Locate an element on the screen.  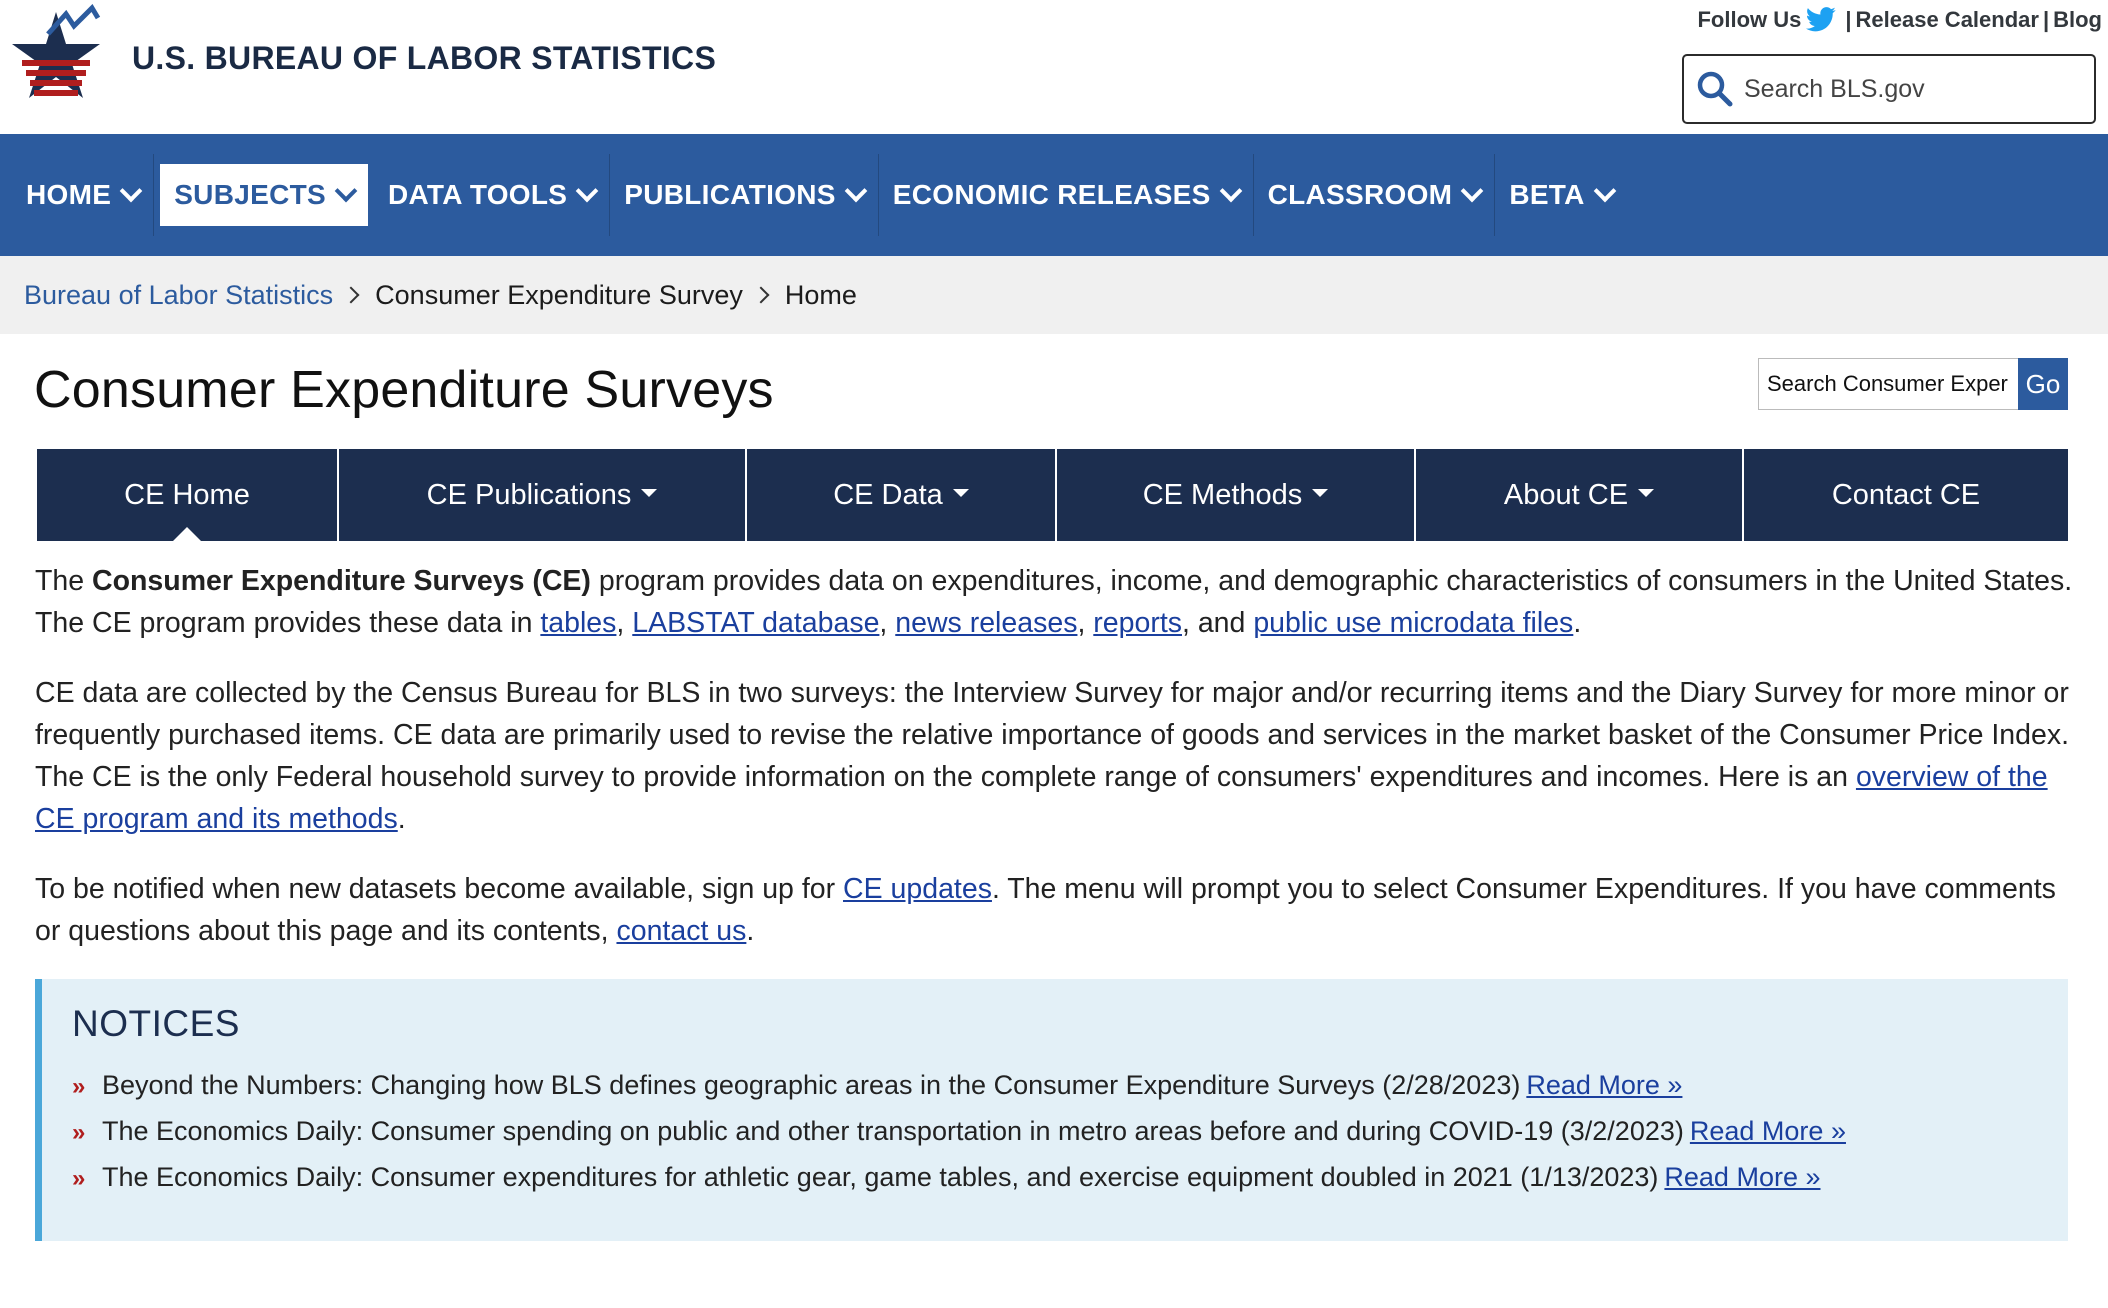
text: The is located at coordinates (64, 581).